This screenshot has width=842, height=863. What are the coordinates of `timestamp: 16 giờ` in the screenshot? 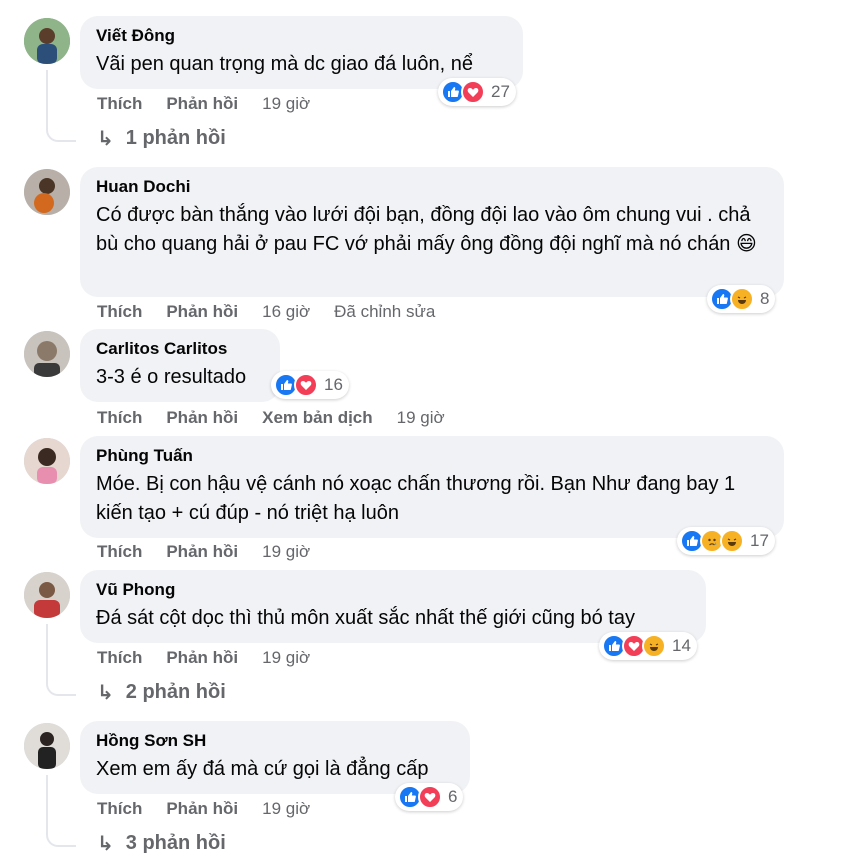 It's located at (286, 312).